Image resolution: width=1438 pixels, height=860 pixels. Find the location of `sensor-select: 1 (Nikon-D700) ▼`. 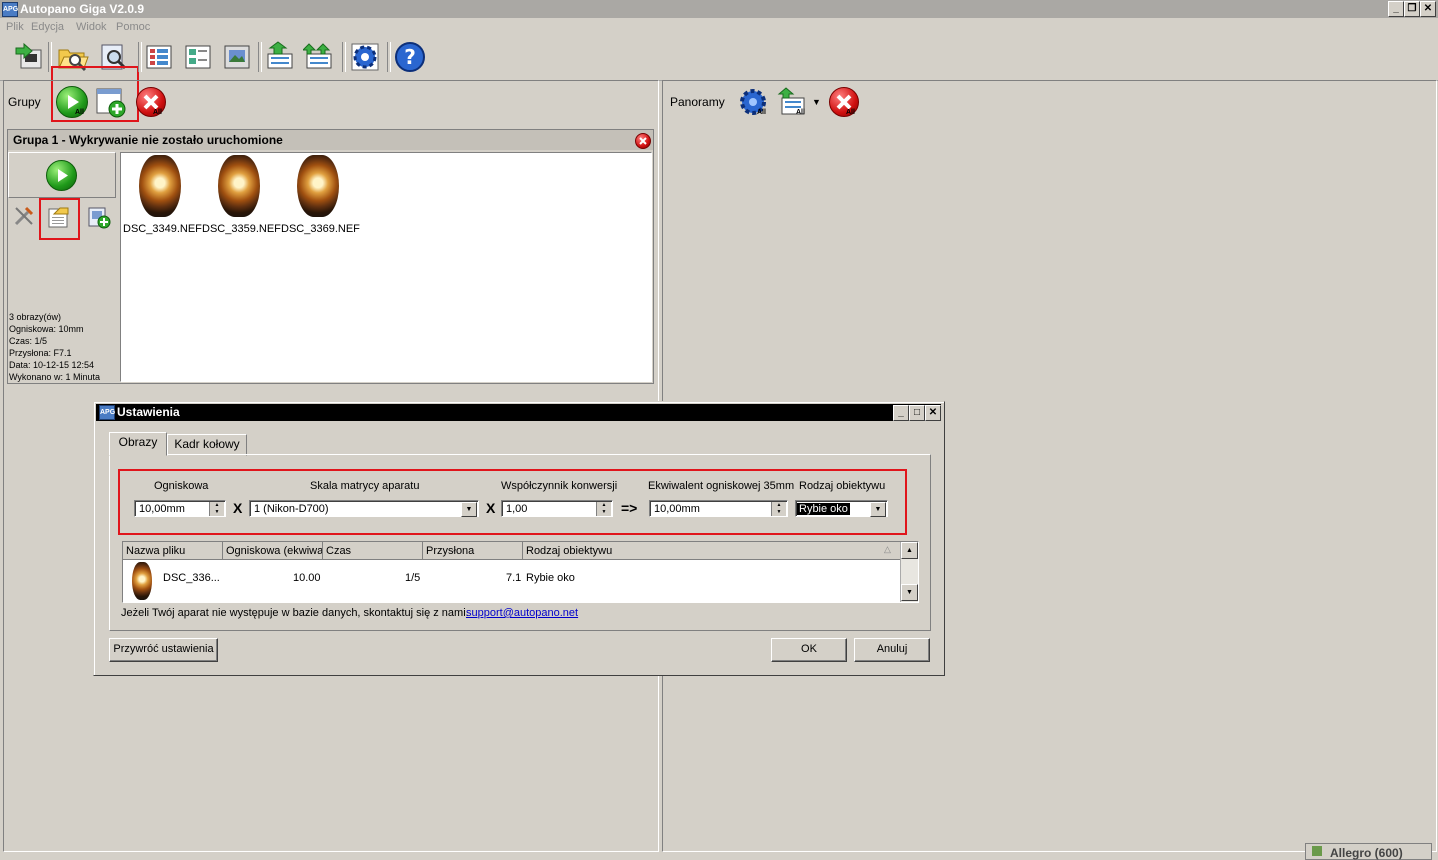

sensor-select: 1 (Nikon-D700) ▼ is located at coordinates (364, 508).